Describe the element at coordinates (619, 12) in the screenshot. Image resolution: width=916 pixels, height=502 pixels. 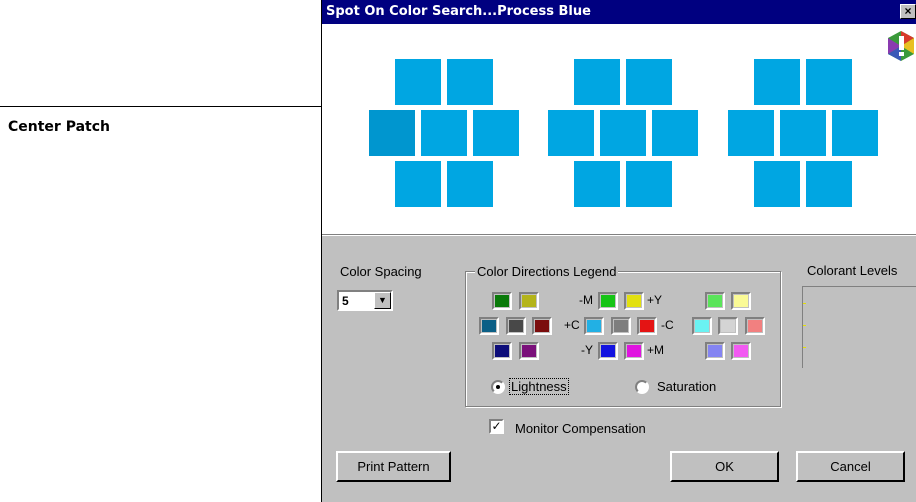
I see `dialog-titlebar: Spot On Color Search...Process Blue` at that location.